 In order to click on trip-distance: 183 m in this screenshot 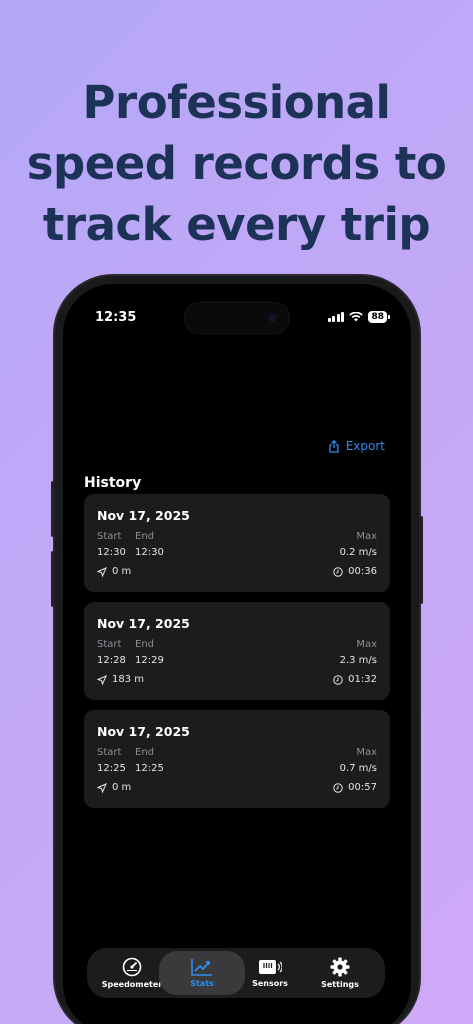, I will do `click(120, 679)`.